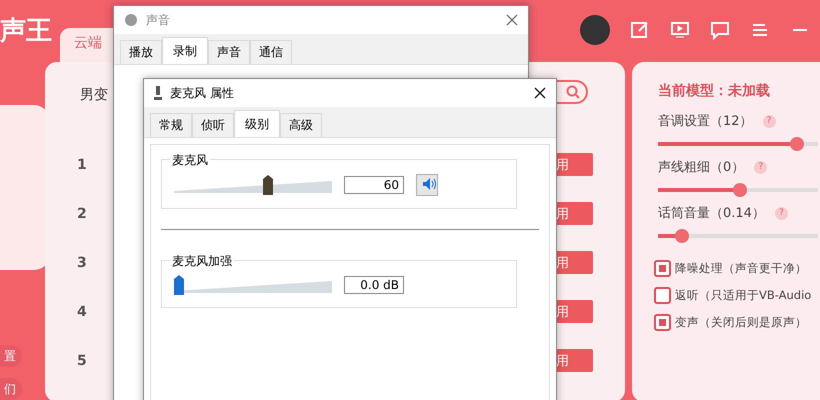  I want to click on chat-icon, so click(720, 30).